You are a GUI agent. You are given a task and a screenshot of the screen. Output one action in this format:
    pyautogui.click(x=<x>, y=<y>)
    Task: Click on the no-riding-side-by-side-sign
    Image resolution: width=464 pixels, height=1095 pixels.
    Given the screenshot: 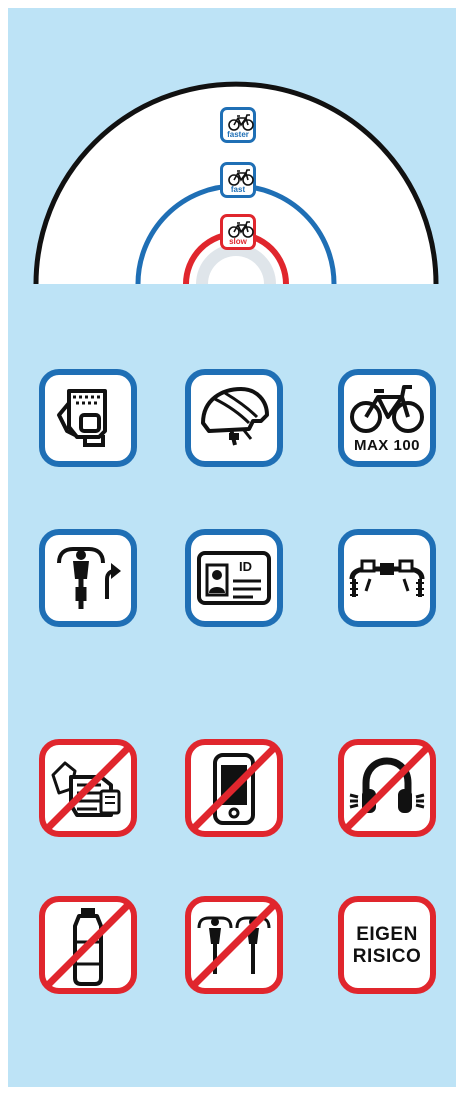 What is the action you would take?
    pyautogui.click(x=234, y=945)
    